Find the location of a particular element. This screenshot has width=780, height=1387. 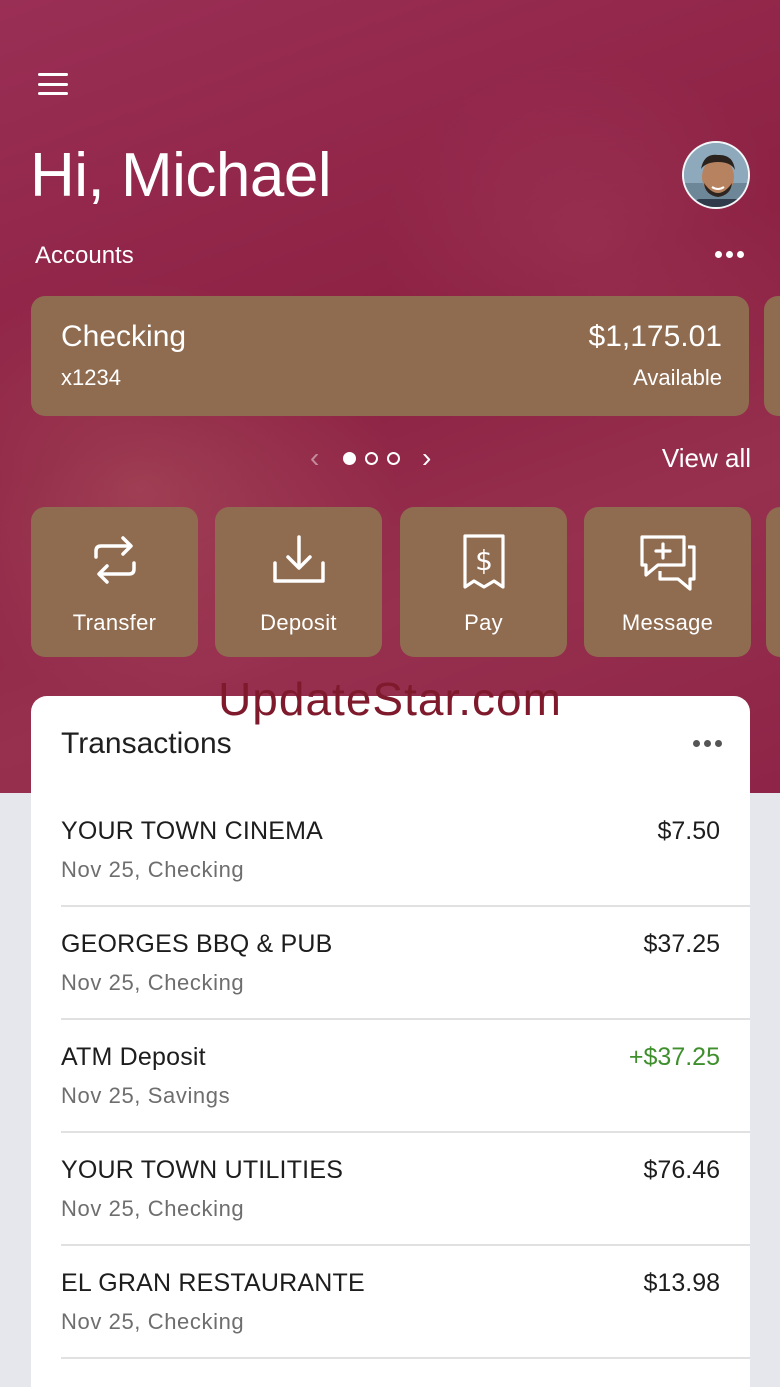

account-card-checking: Checking x1234 $1,175.01 Available is located at coordinates (390, 356).